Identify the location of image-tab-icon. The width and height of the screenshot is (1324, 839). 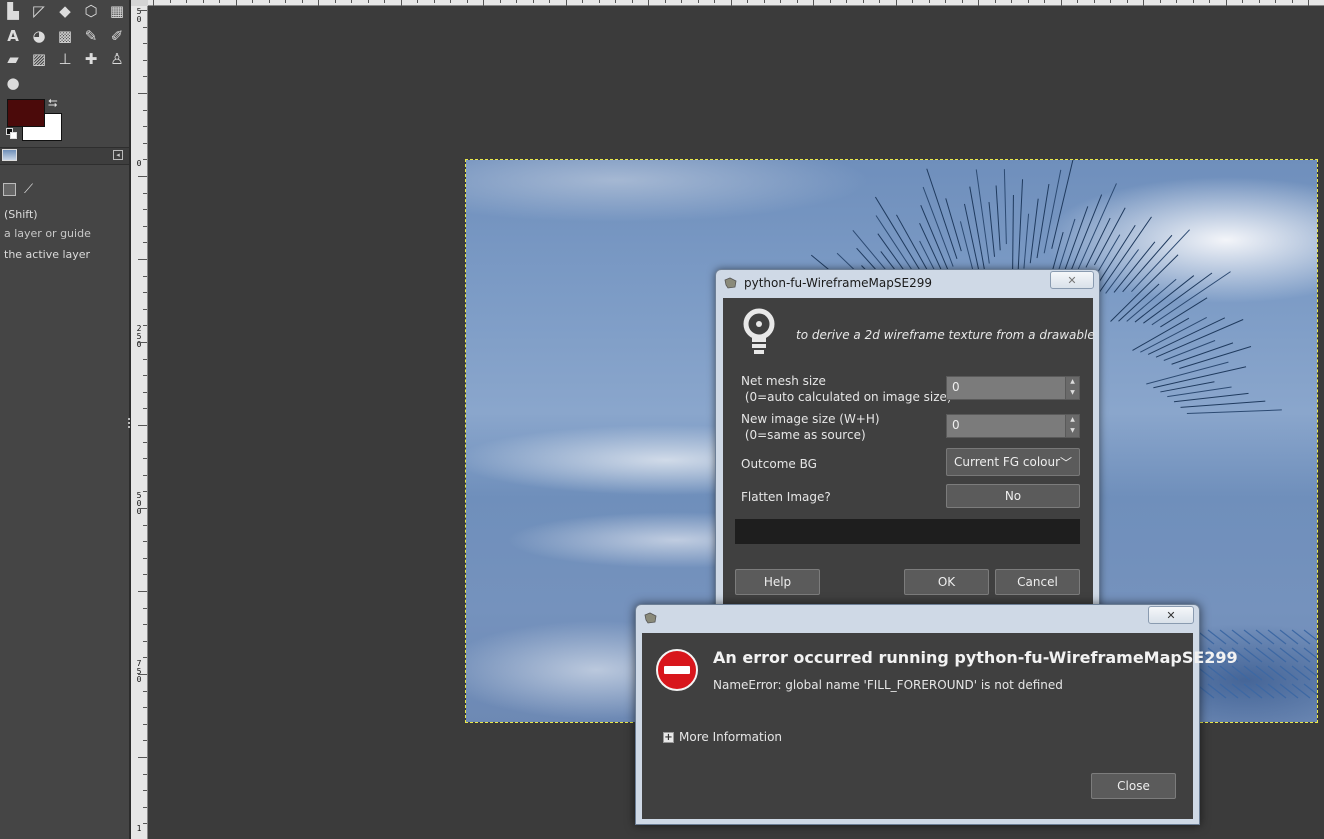
(9, 155).